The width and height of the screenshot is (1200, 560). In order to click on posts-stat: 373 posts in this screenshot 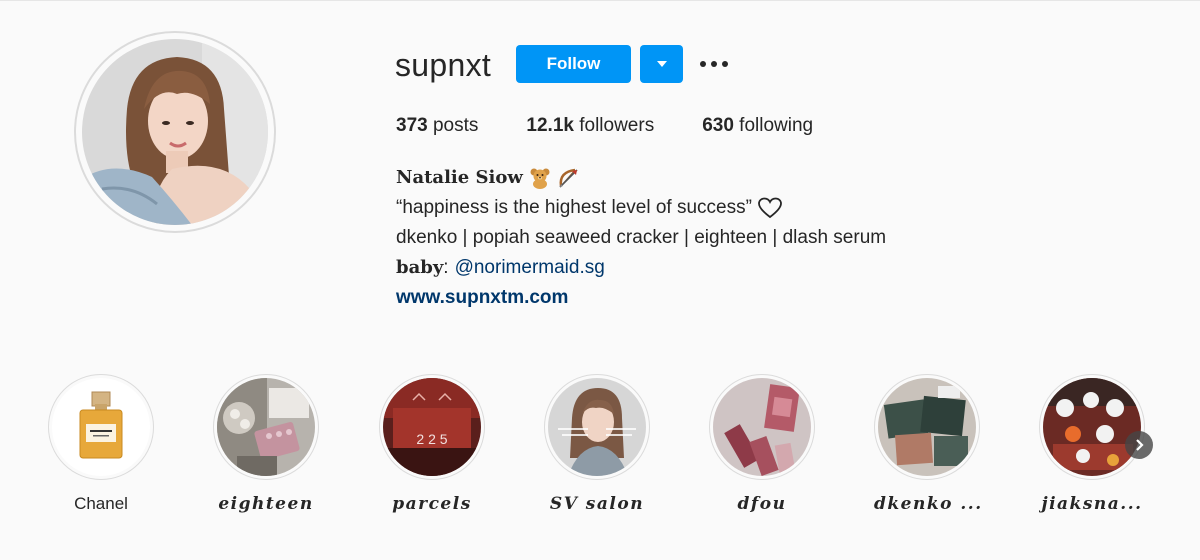, I will do `click(437, 126)`.